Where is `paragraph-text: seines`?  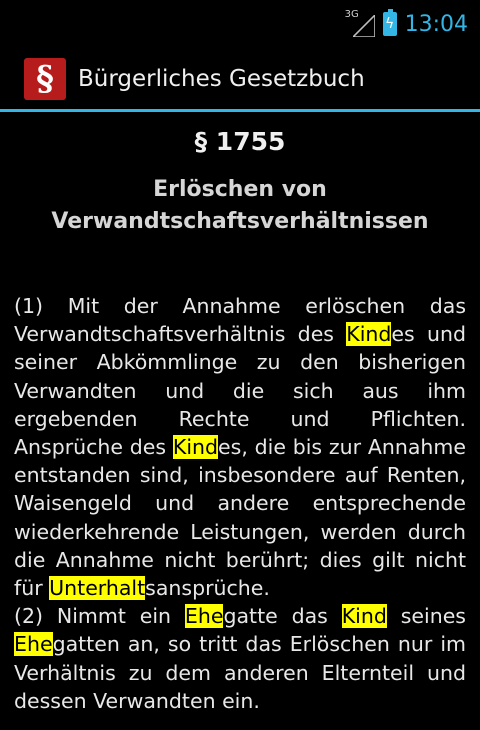
paragraph-text: seines is located at coordinates (426, 616).